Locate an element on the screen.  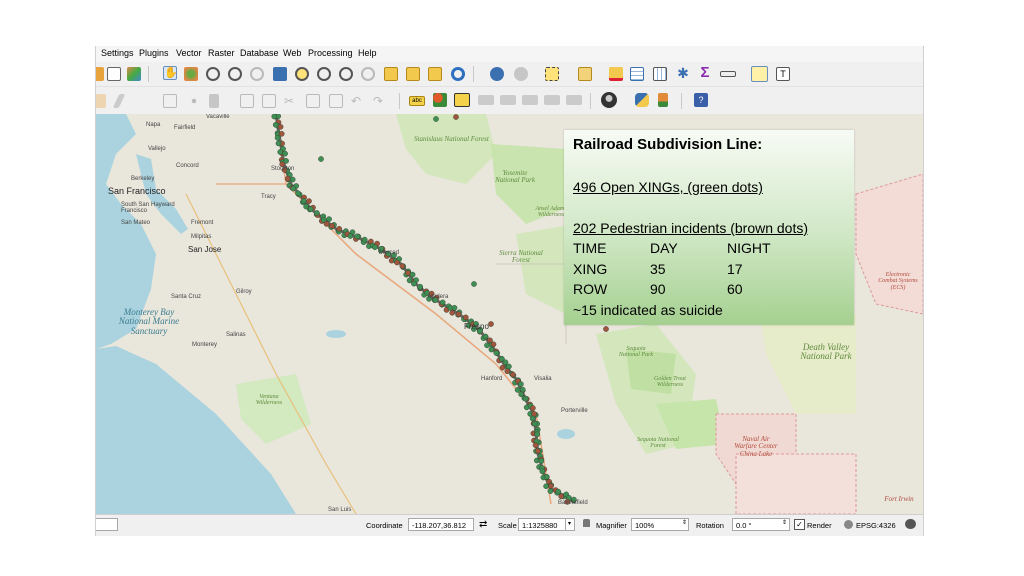
select-by-value-icon is located at coordinates (585, 74).